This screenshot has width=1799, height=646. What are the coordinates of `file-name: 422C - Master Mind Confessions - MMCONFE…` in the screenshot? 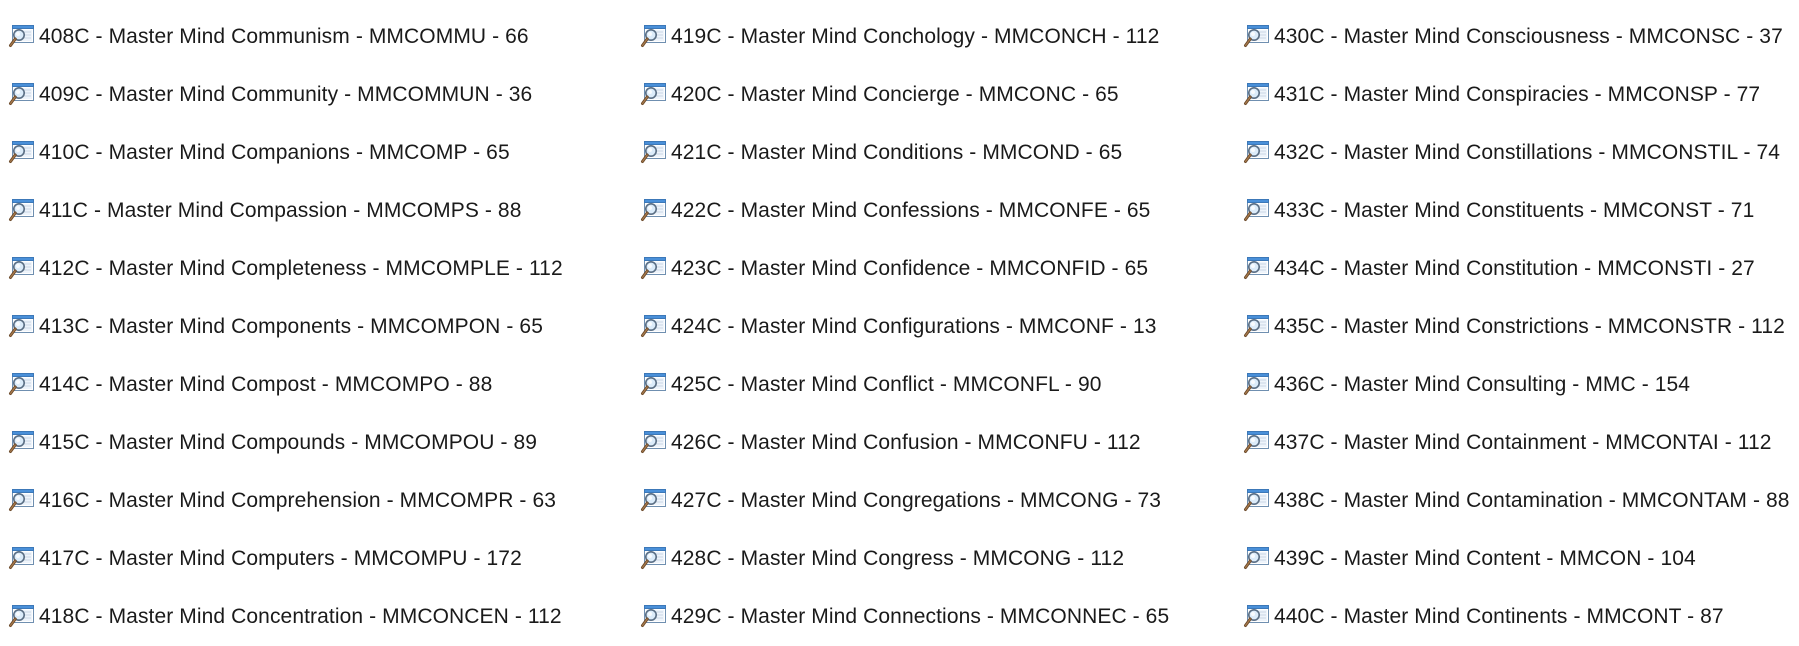 It's located at (911, 210).